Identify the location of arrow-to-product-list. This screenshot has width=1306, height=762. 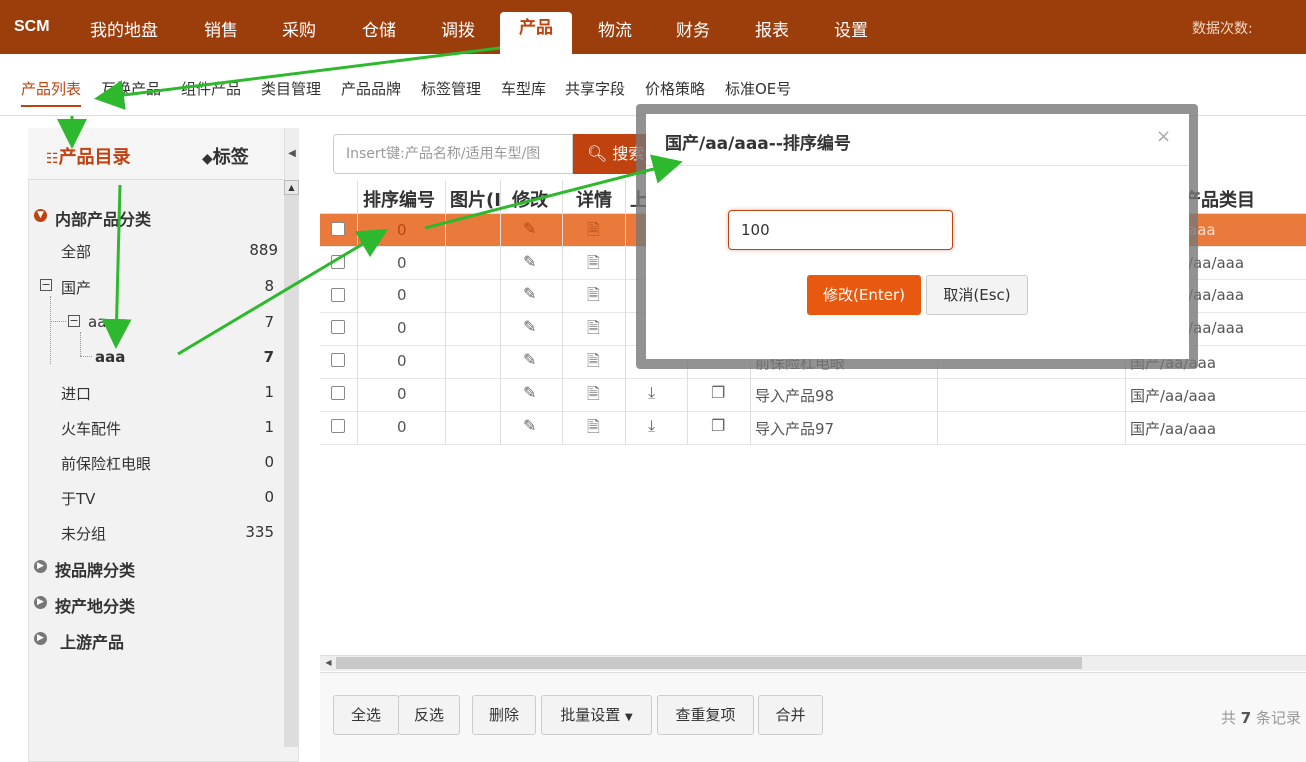
(297, 78).